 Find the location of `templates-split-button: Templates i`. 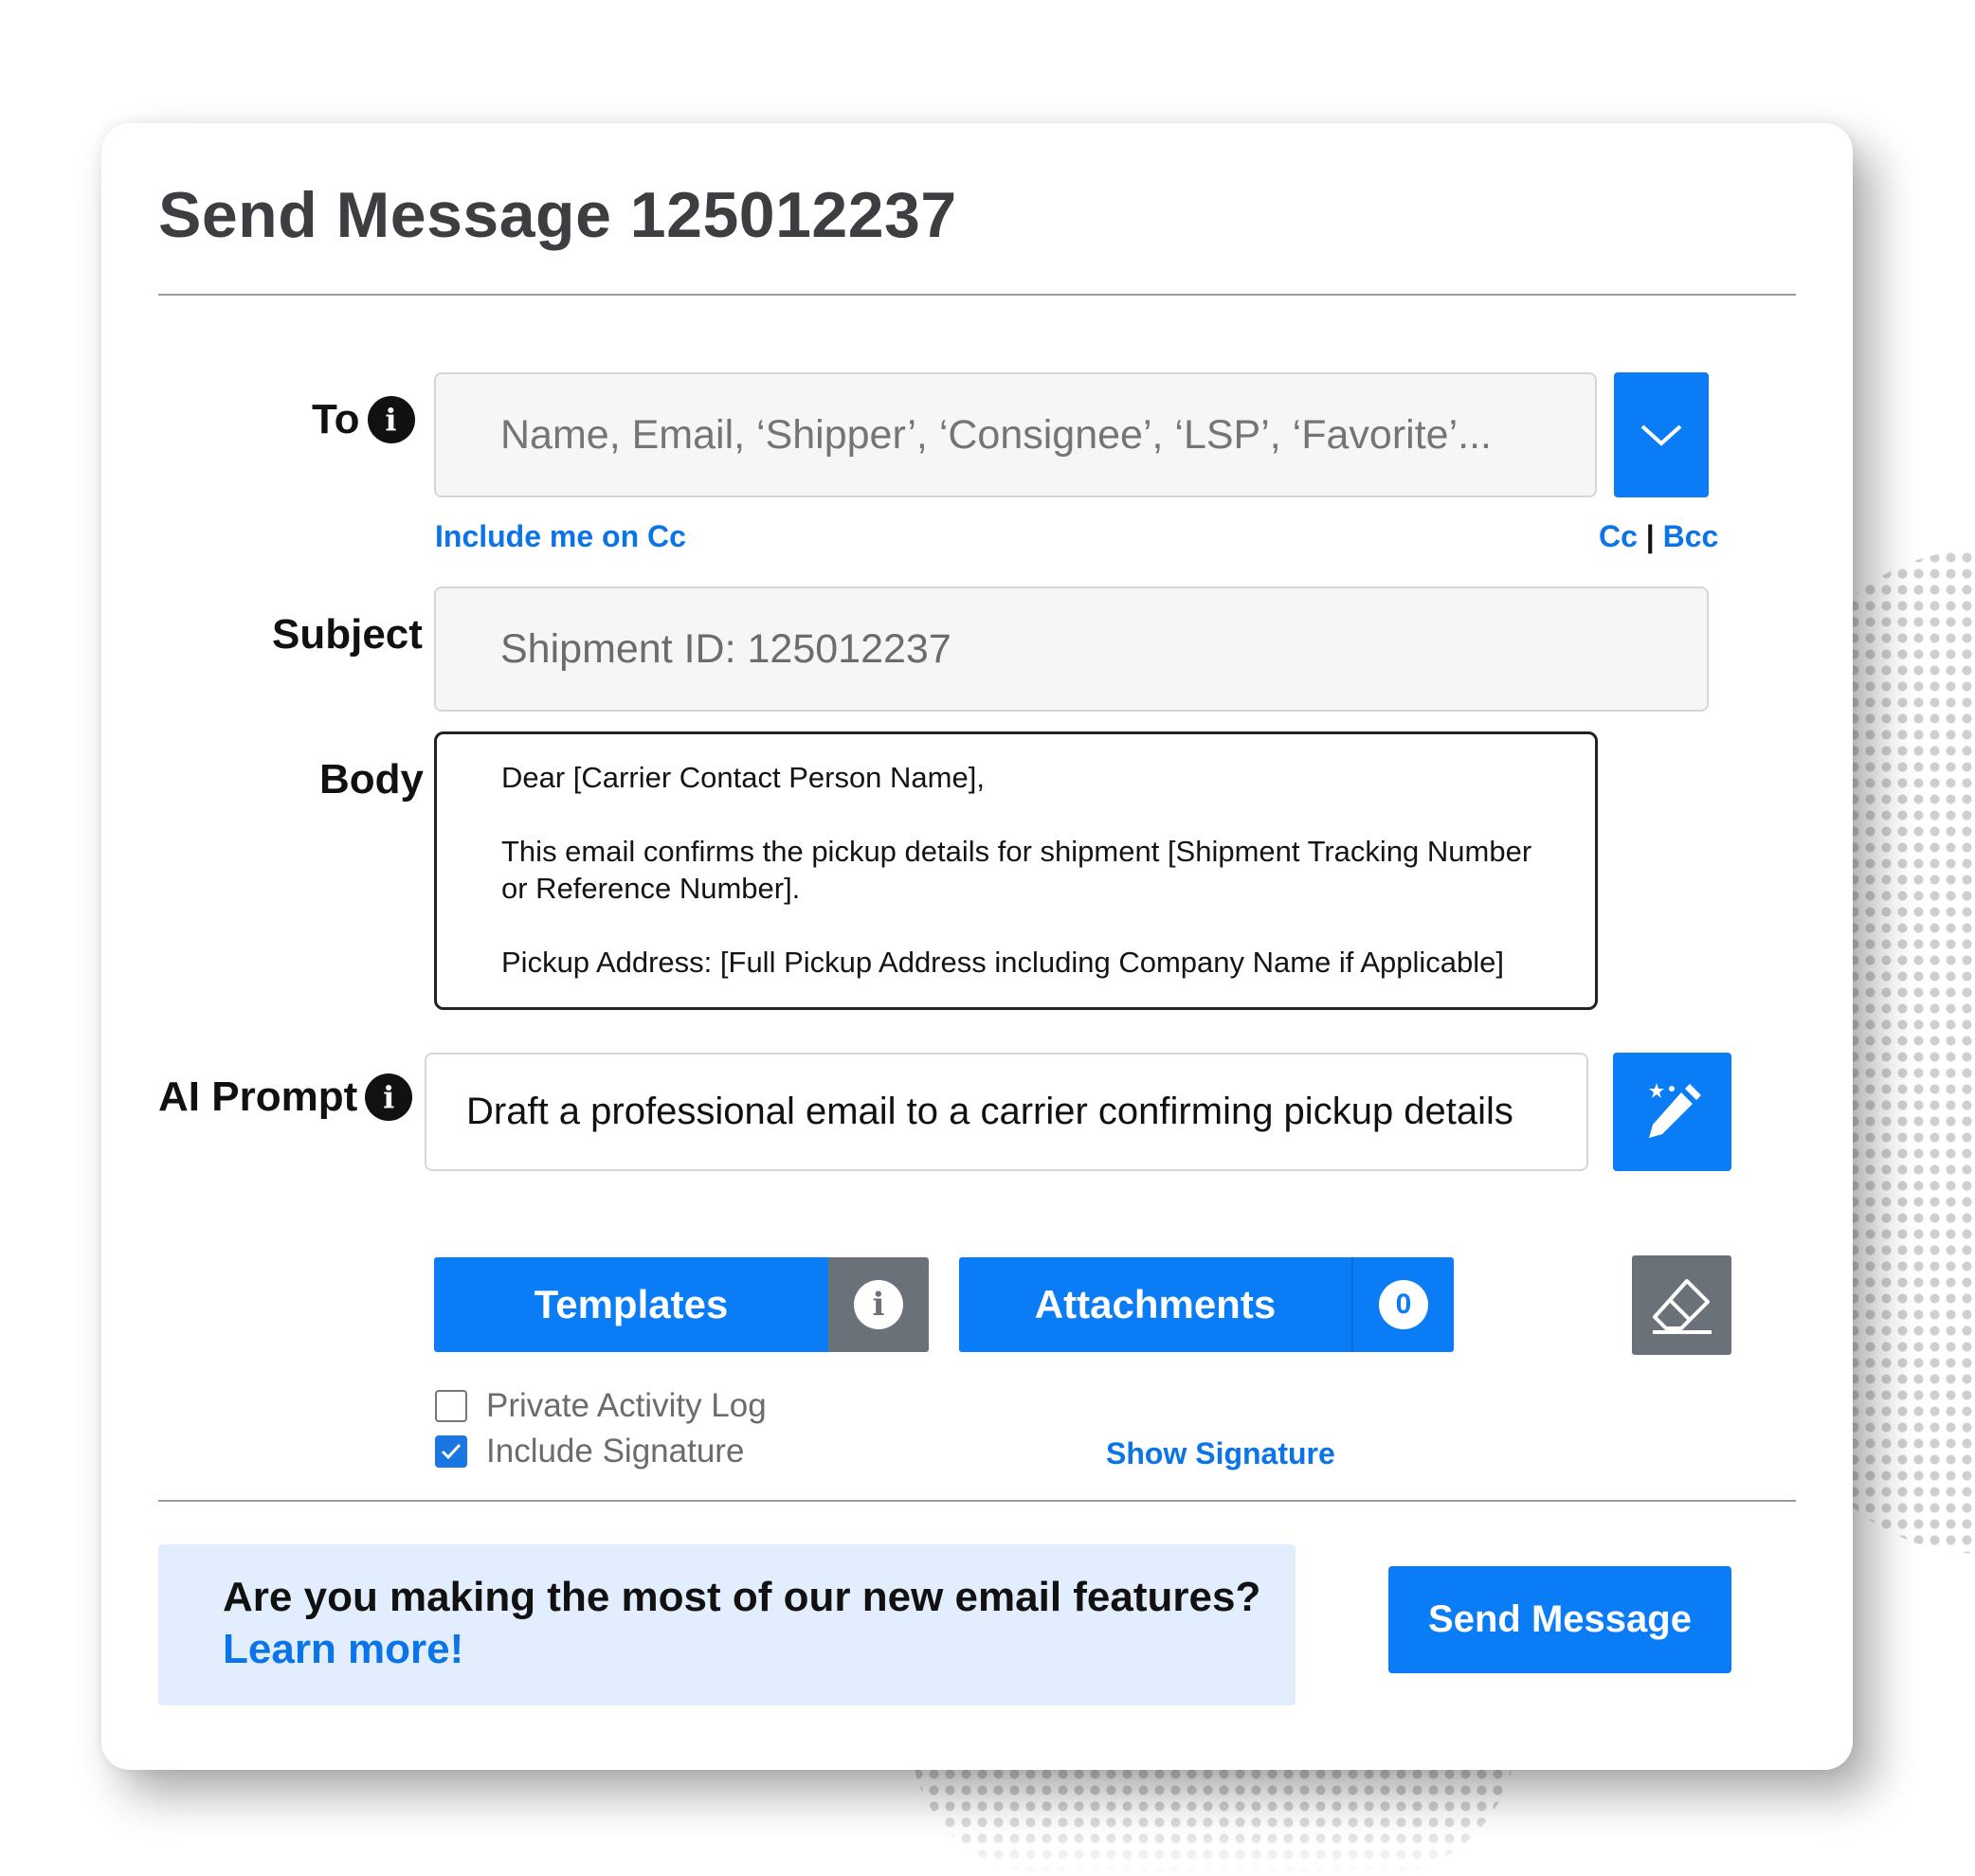

templates-split-button: Templates i is located at coordinates (681, 1304).